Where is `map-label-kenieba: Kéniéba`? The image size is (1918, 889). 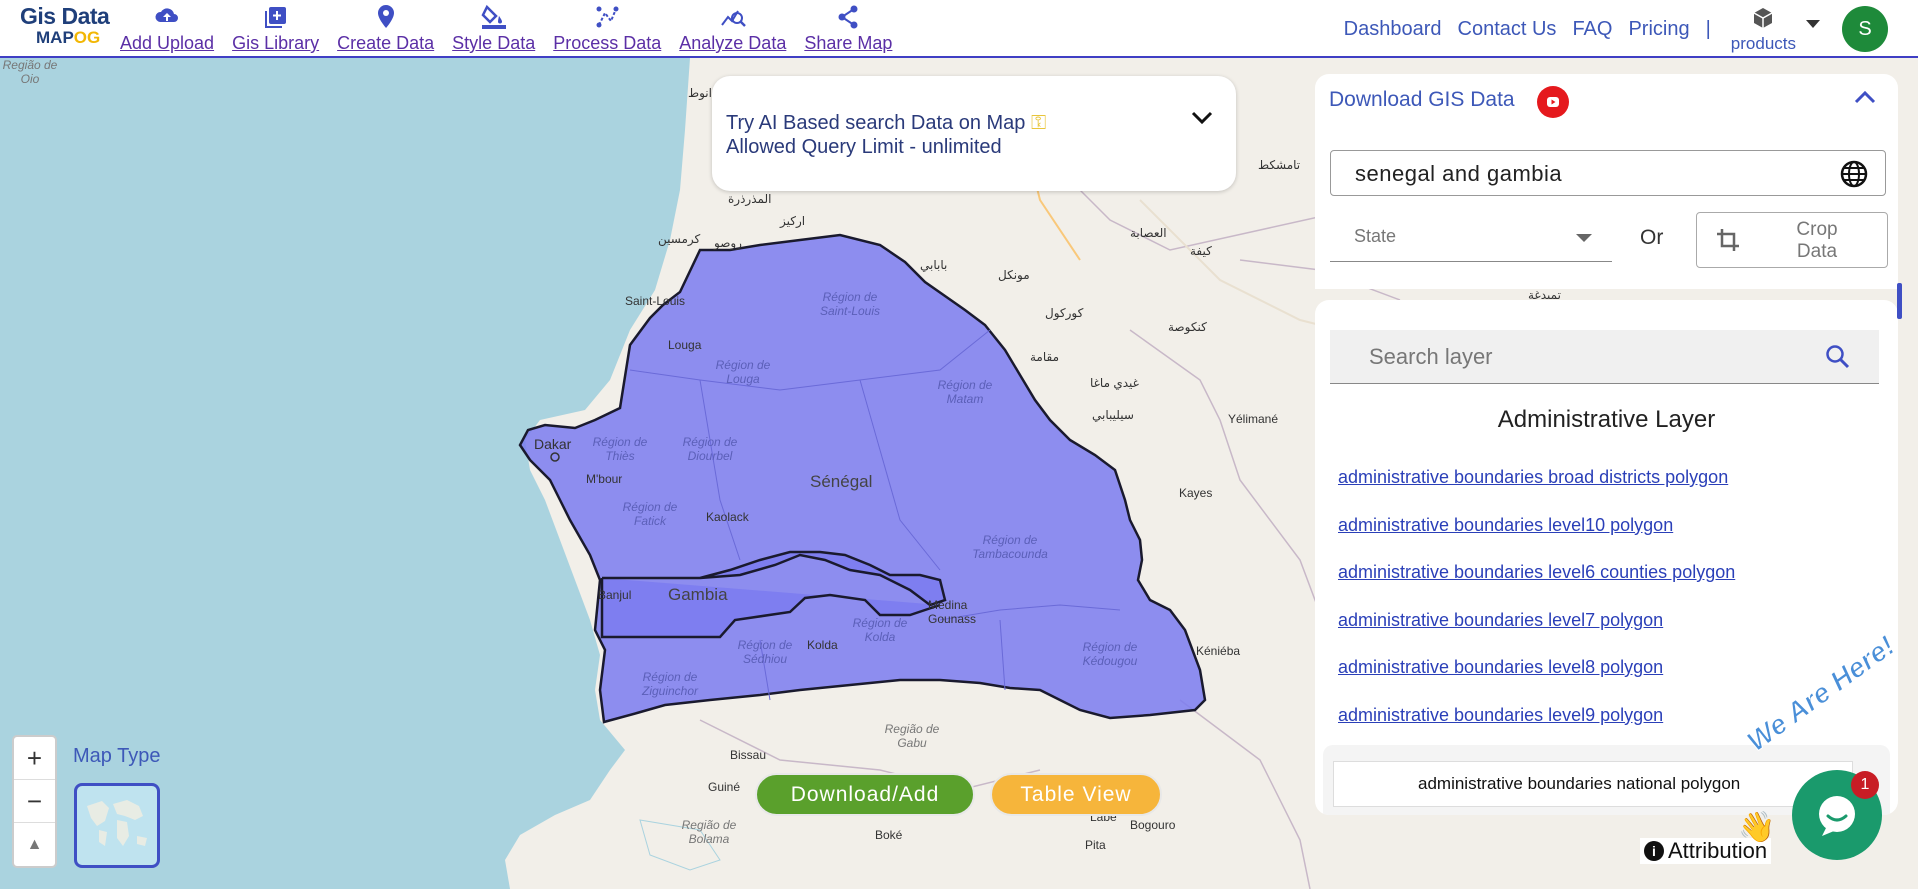 map-label-kenieba: Kéniéba is located at coordinates (1218, 651).